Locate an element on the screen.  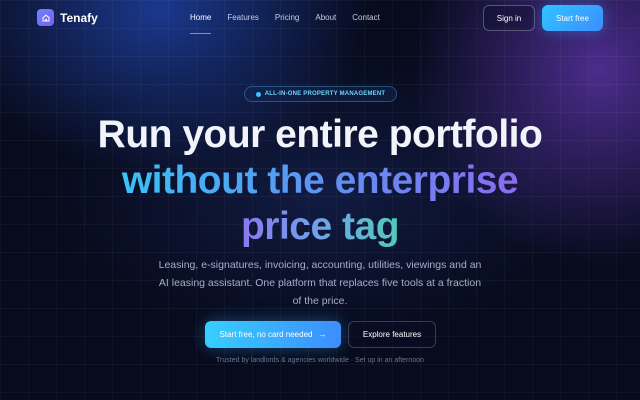
brand: Tenafy is located at coordinates (67, 17).